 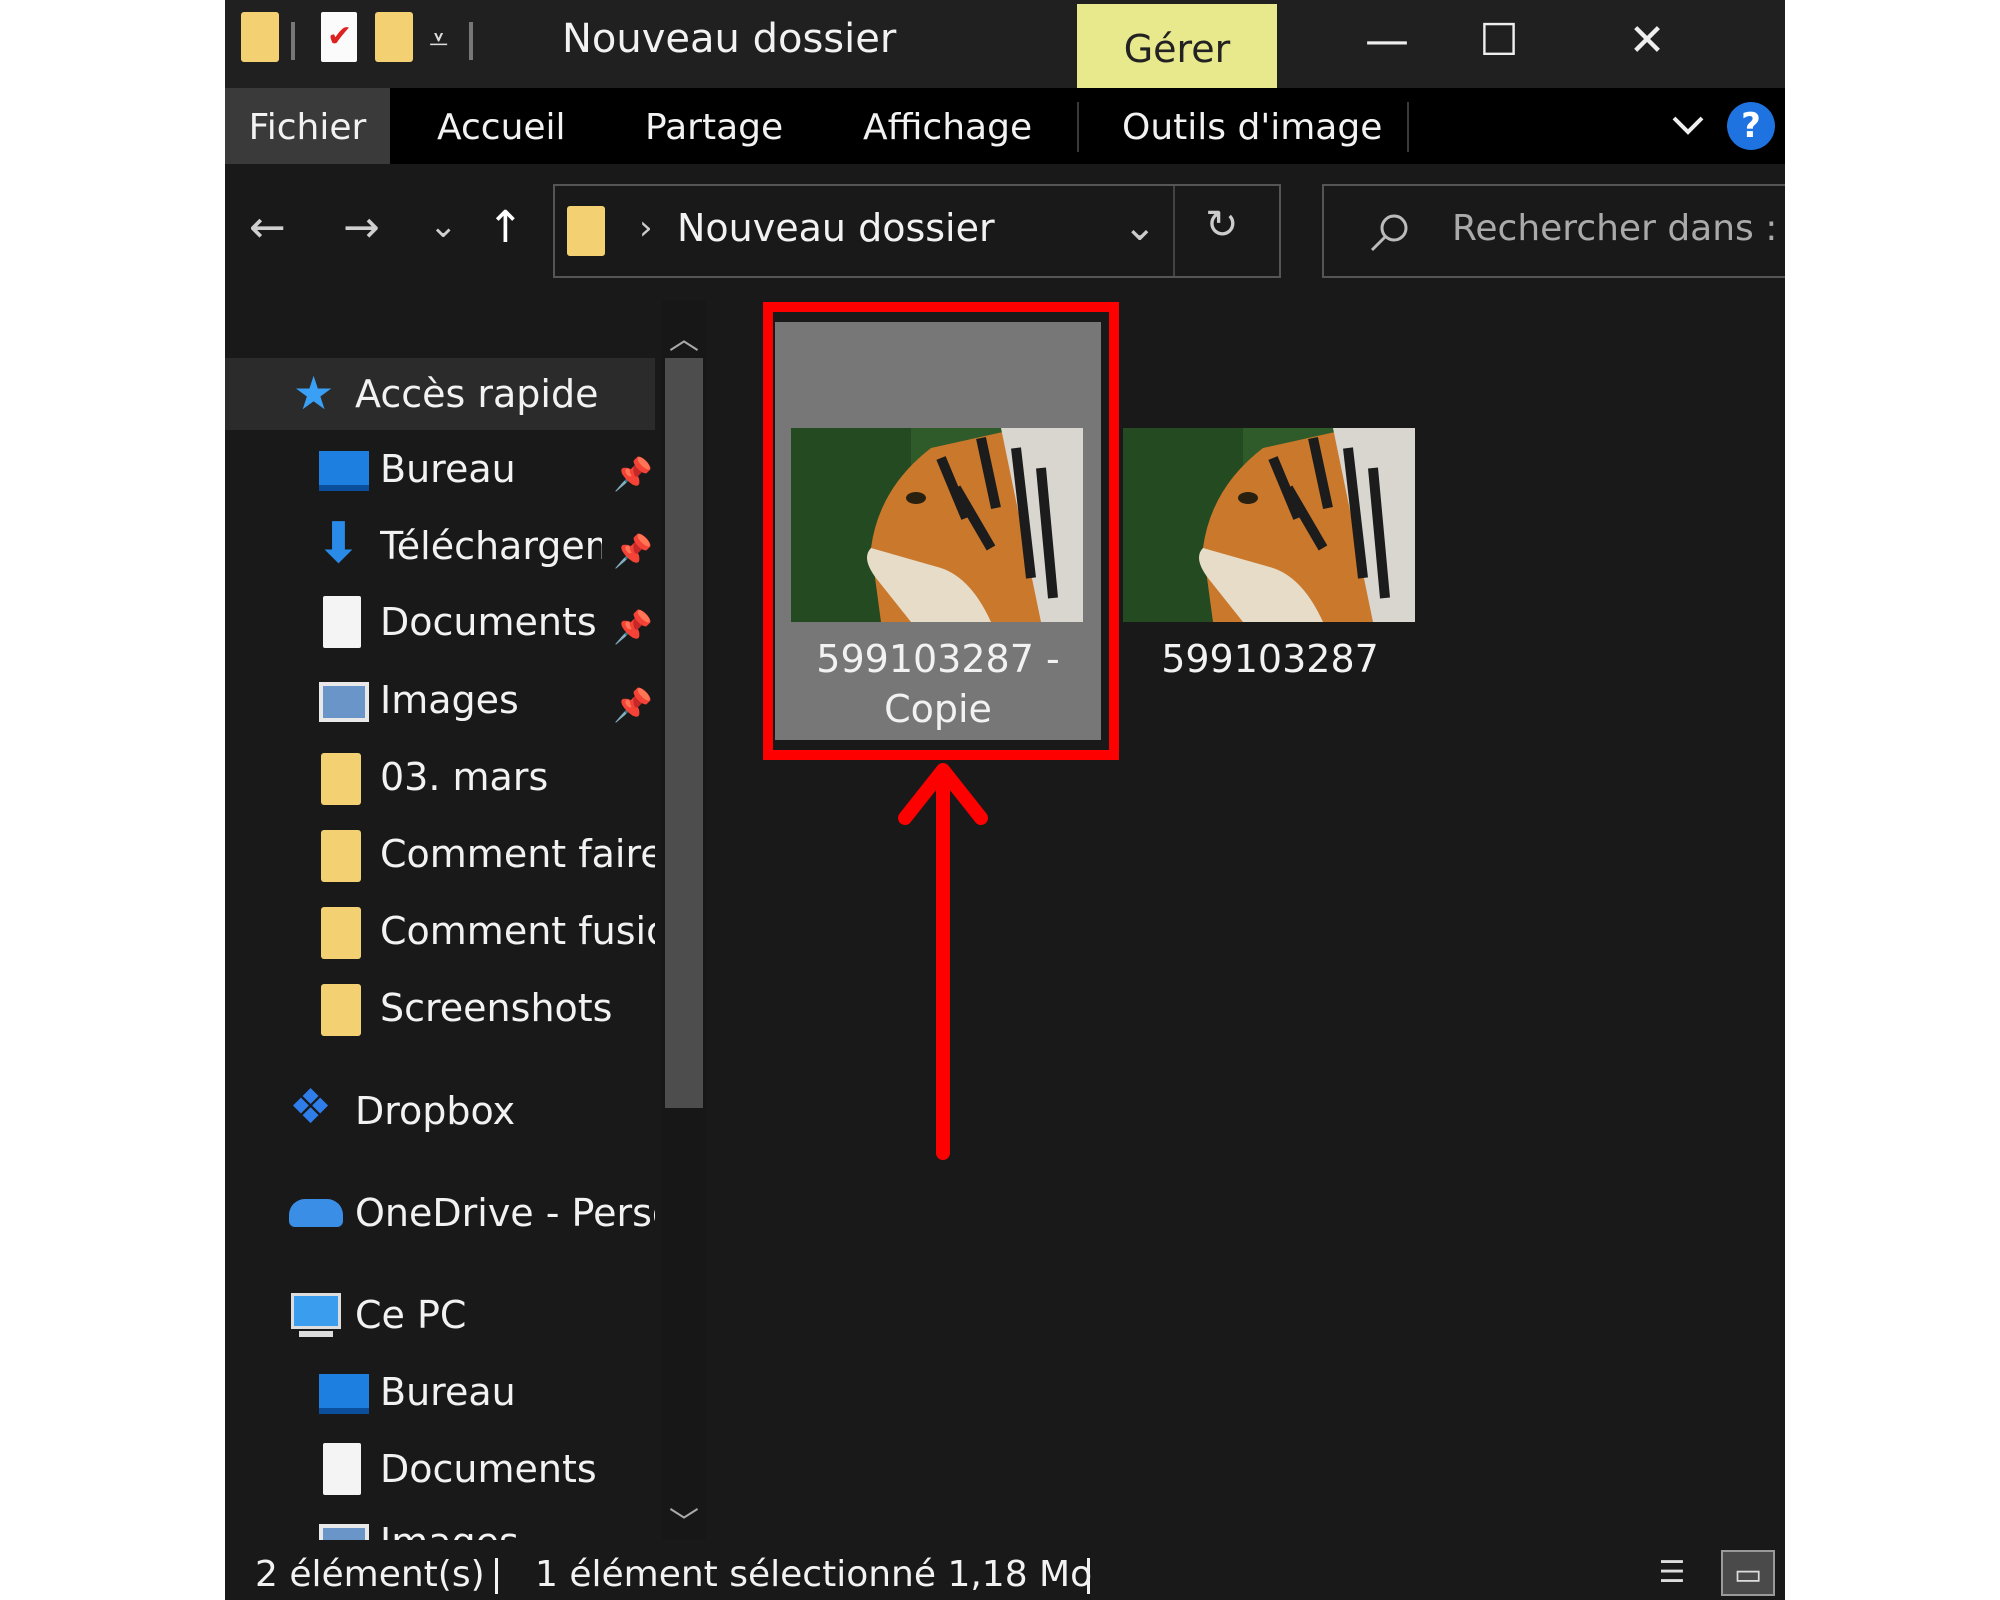 What do you see at coordinates (477, 394) in the screenshot?
I see `sidebar-item-label: Accès rapide` at bounding box center [477, 394].